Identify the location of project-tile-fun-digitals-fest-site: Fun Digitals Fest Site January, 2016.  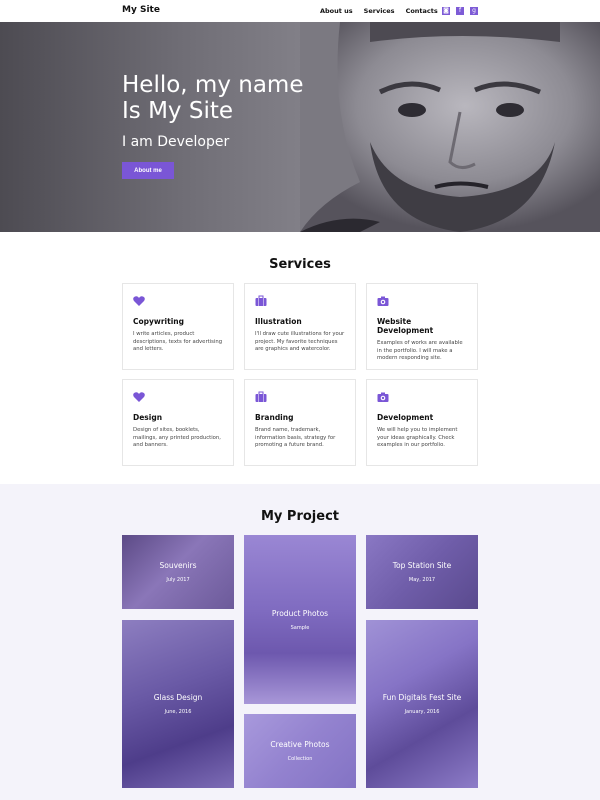
(422, 704).